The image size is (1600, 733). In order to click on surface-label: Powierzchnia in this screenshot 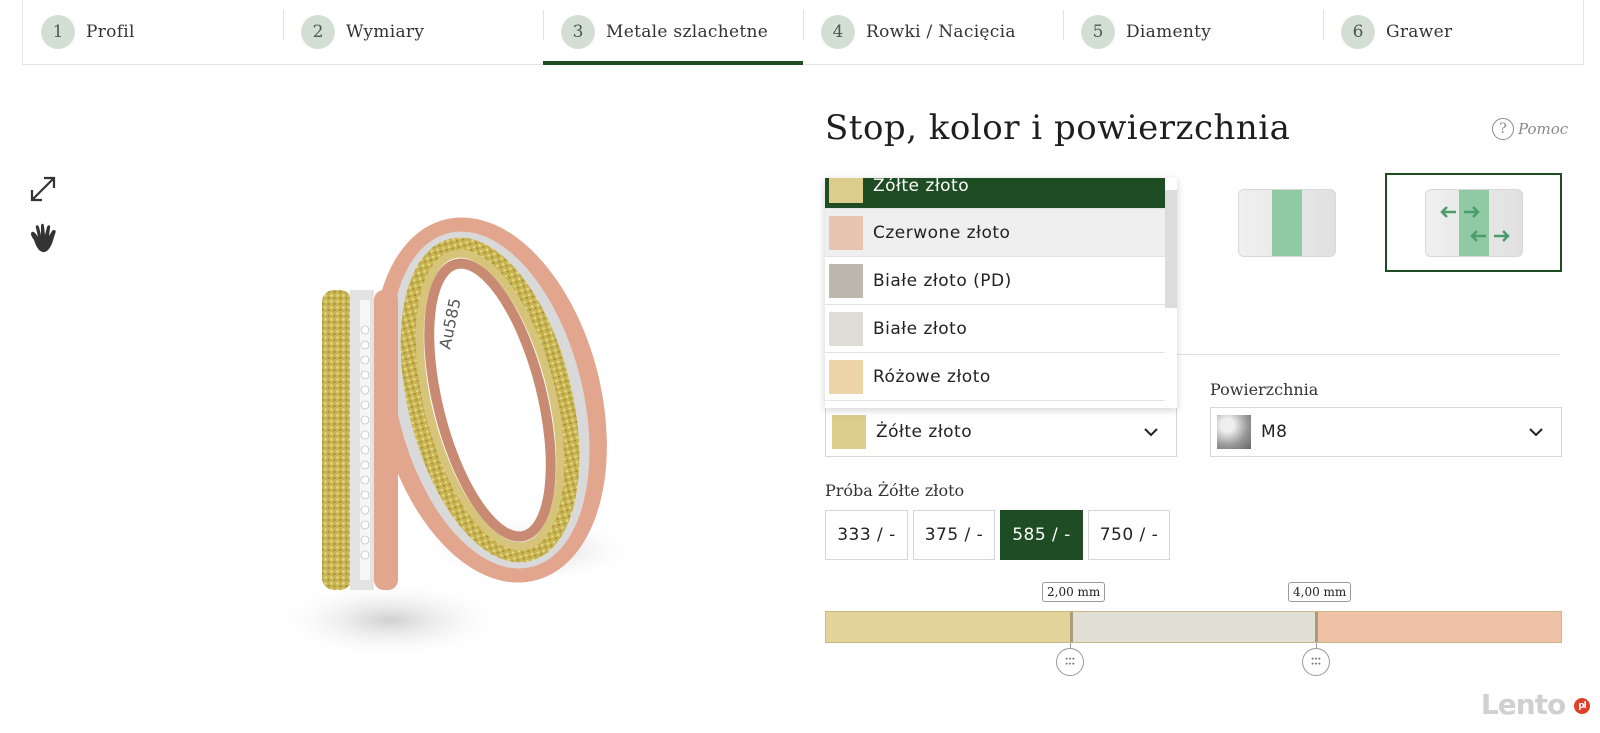, I will do `click(1264, 389)`.